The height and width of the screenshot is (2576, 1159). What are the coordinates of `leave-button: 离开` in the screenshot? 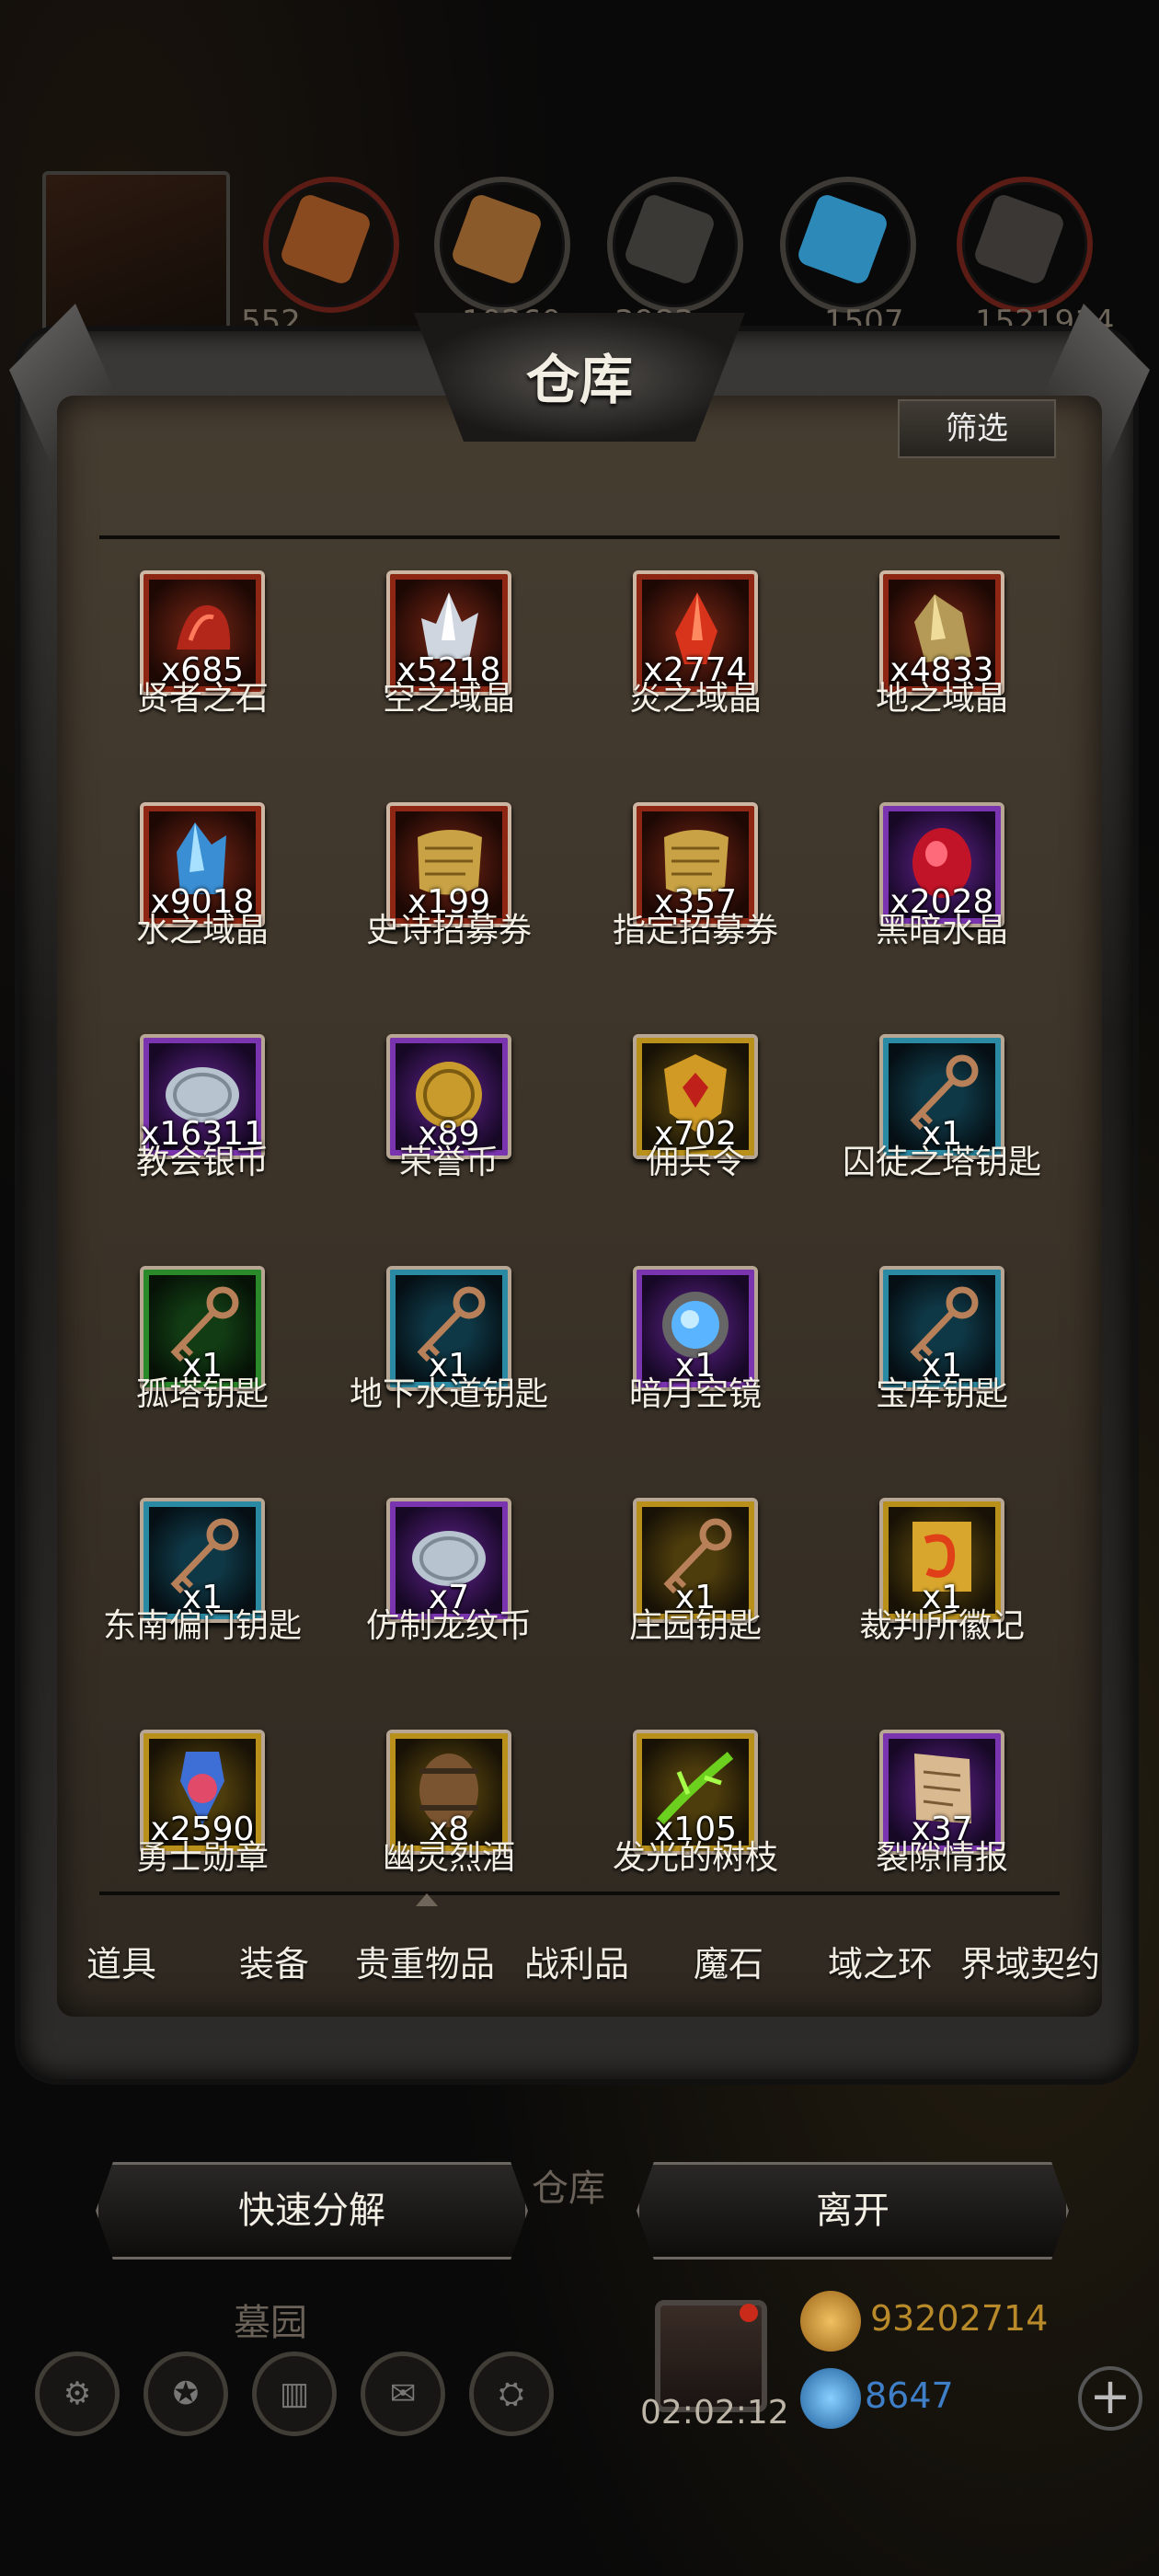 It's located at (853, 2211).